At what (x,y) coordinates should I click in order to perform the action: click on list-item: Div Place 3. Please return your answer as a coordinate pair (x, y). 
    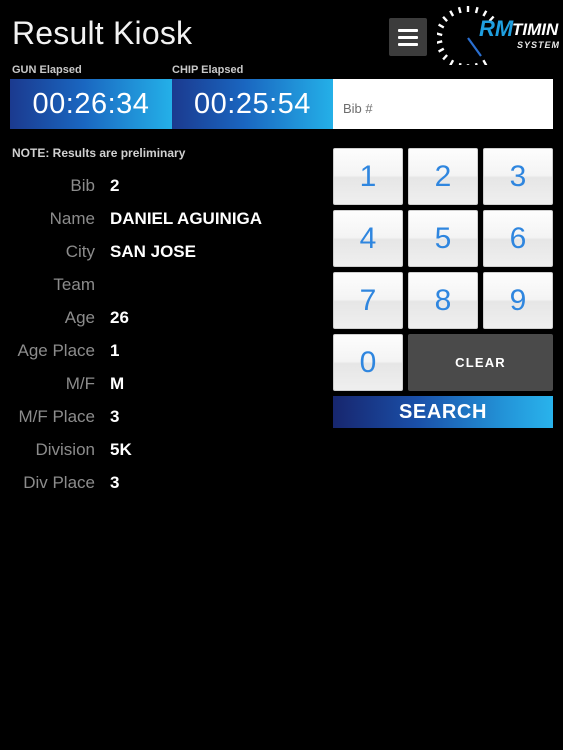
    Looking at the image, I should click on (160, 486).